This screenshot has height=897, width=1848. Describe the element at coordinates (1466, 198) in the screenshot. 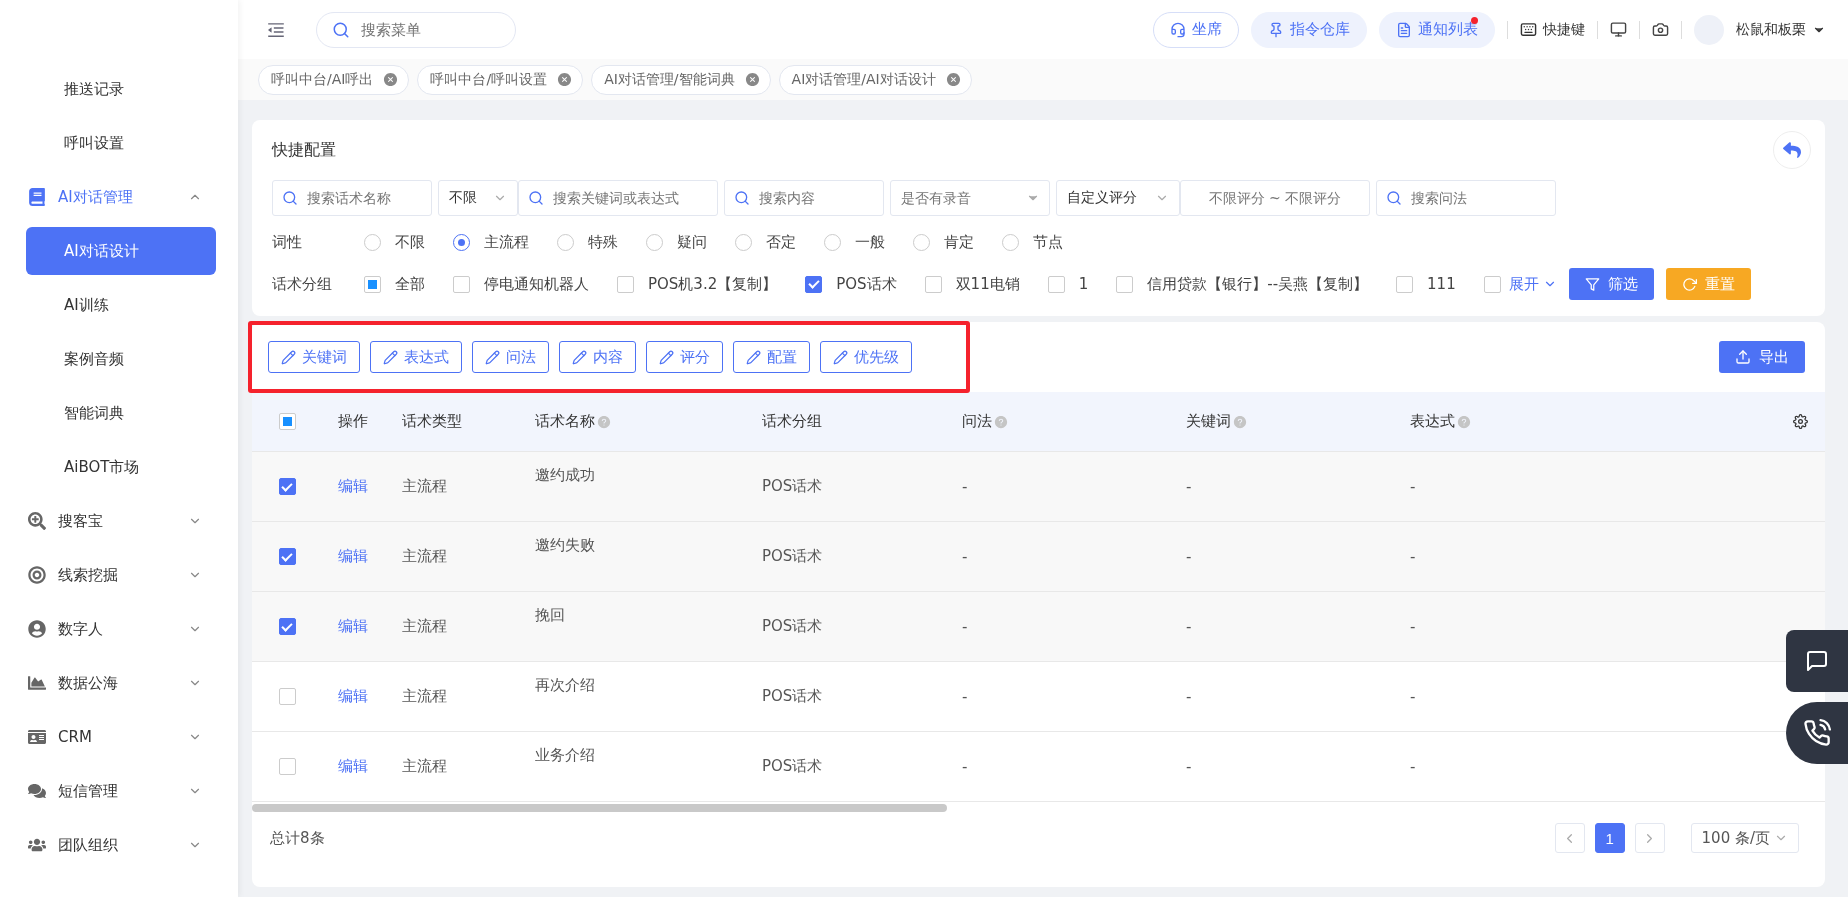

I see `search-field: 搜索问法` at that location.